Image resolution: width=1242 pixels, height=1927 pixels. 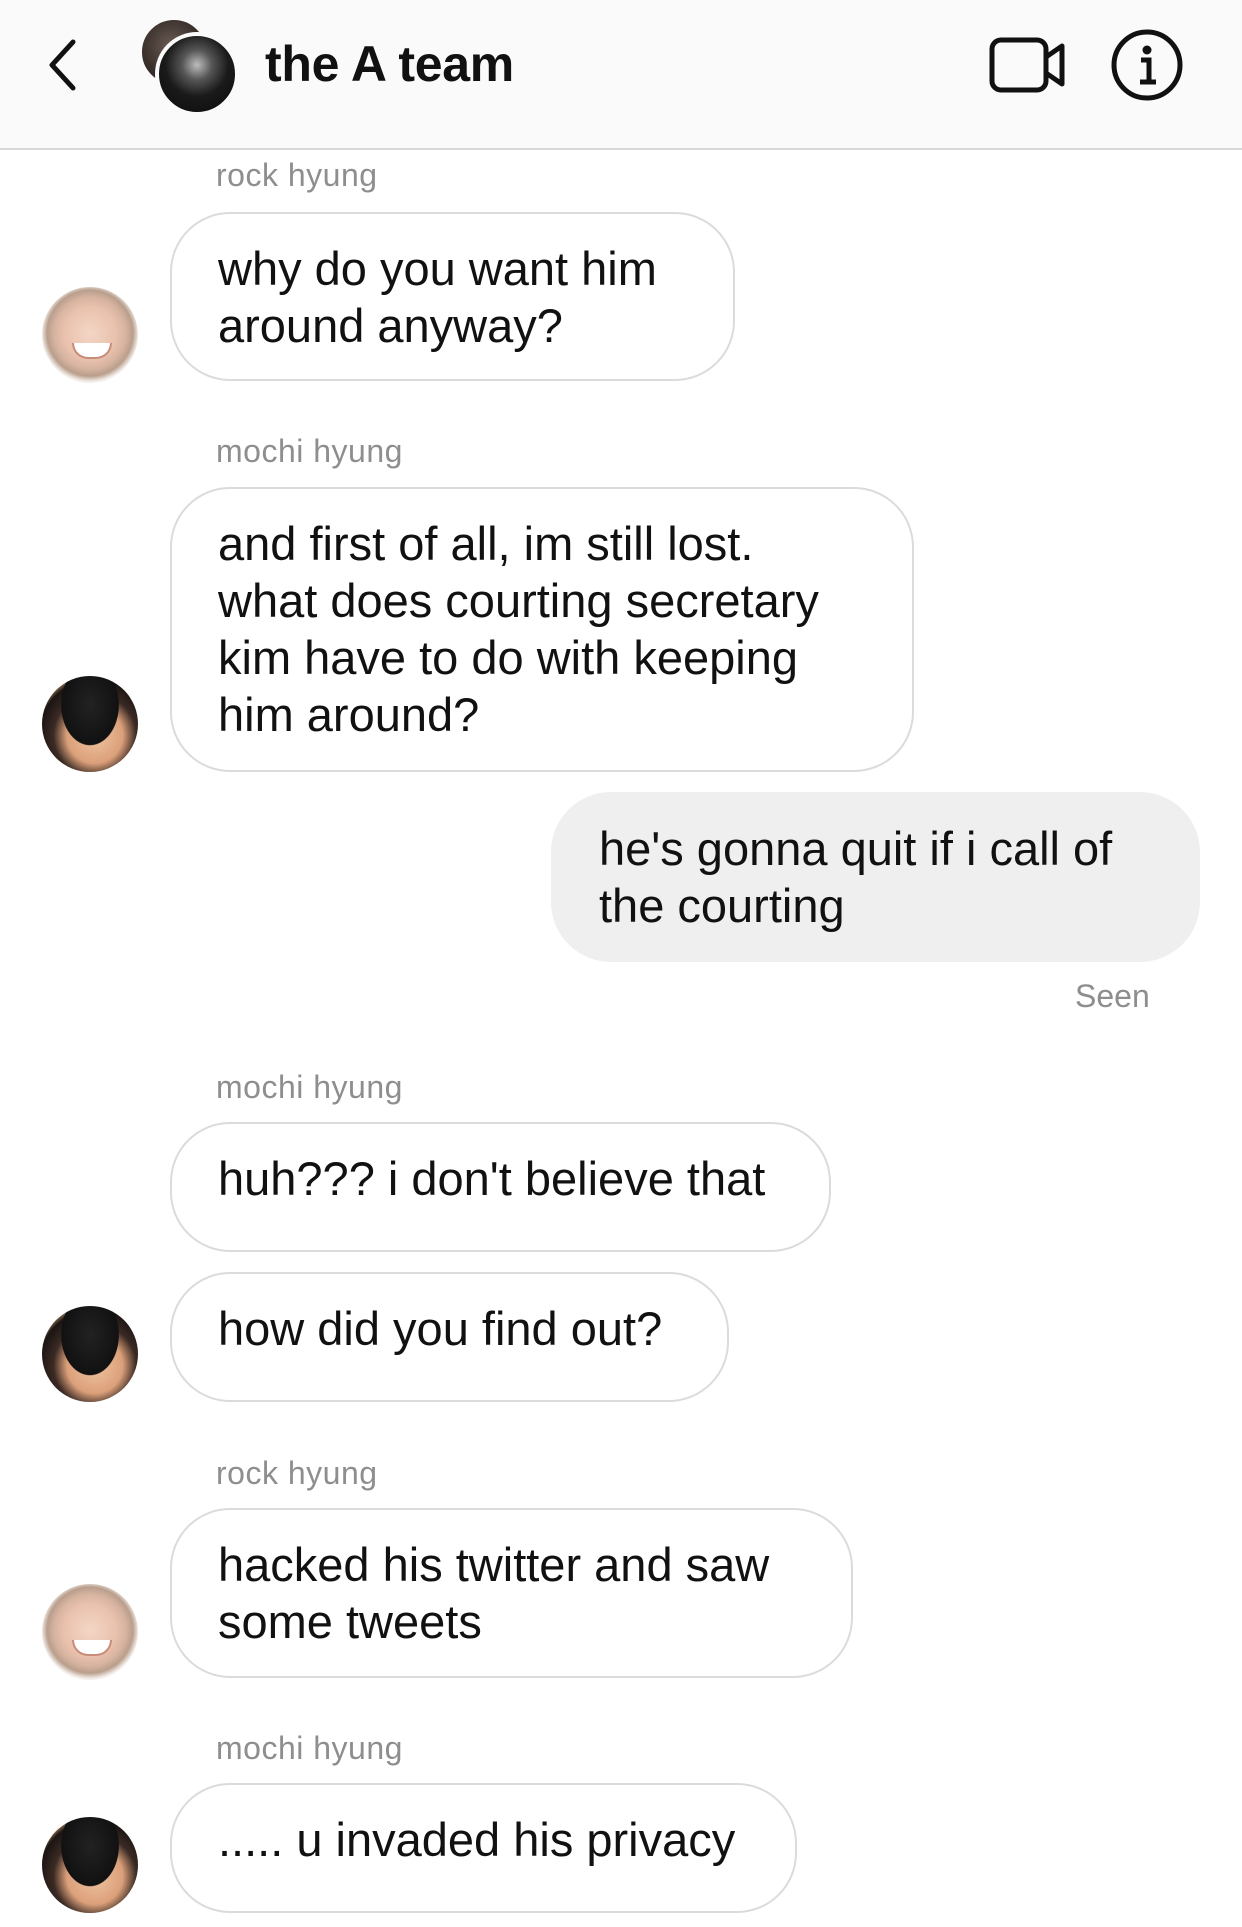 I want to click on back-button, so click(x=65, y=65).